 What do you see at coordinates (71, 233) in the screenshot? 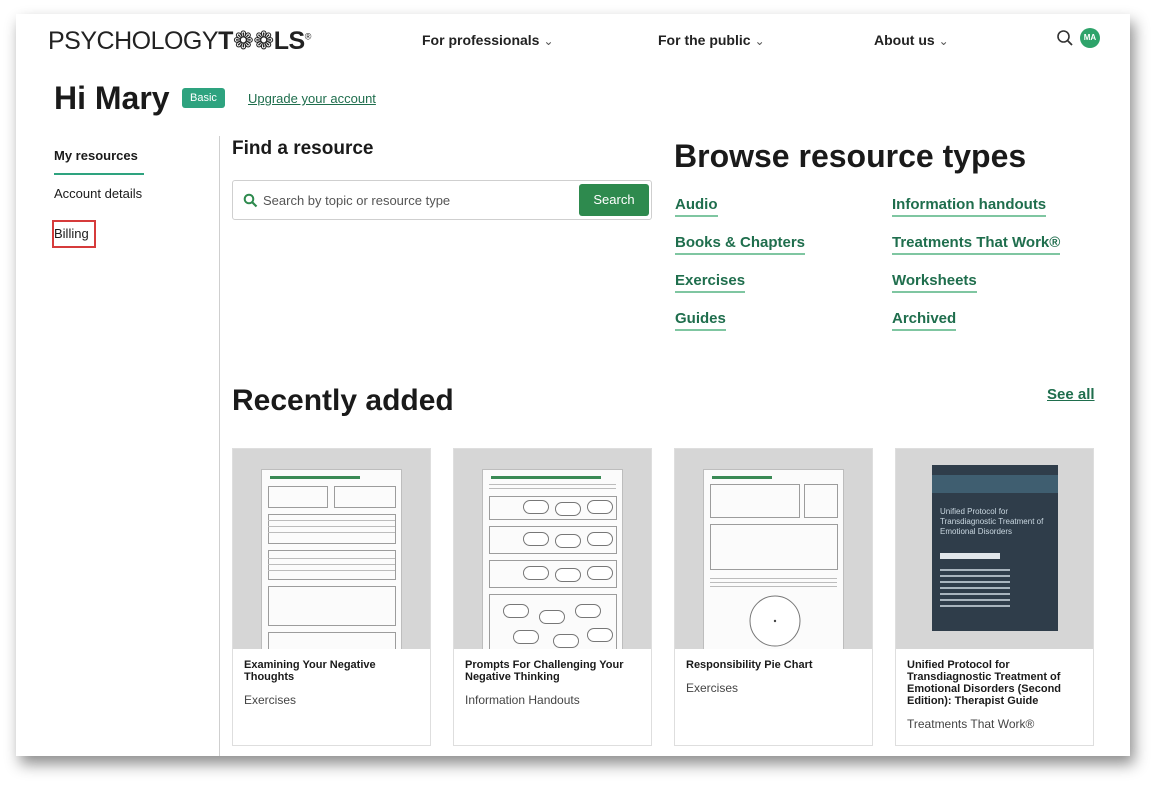
I see `sidebar-item-billing: Billing` at bounding box center [71, 233].